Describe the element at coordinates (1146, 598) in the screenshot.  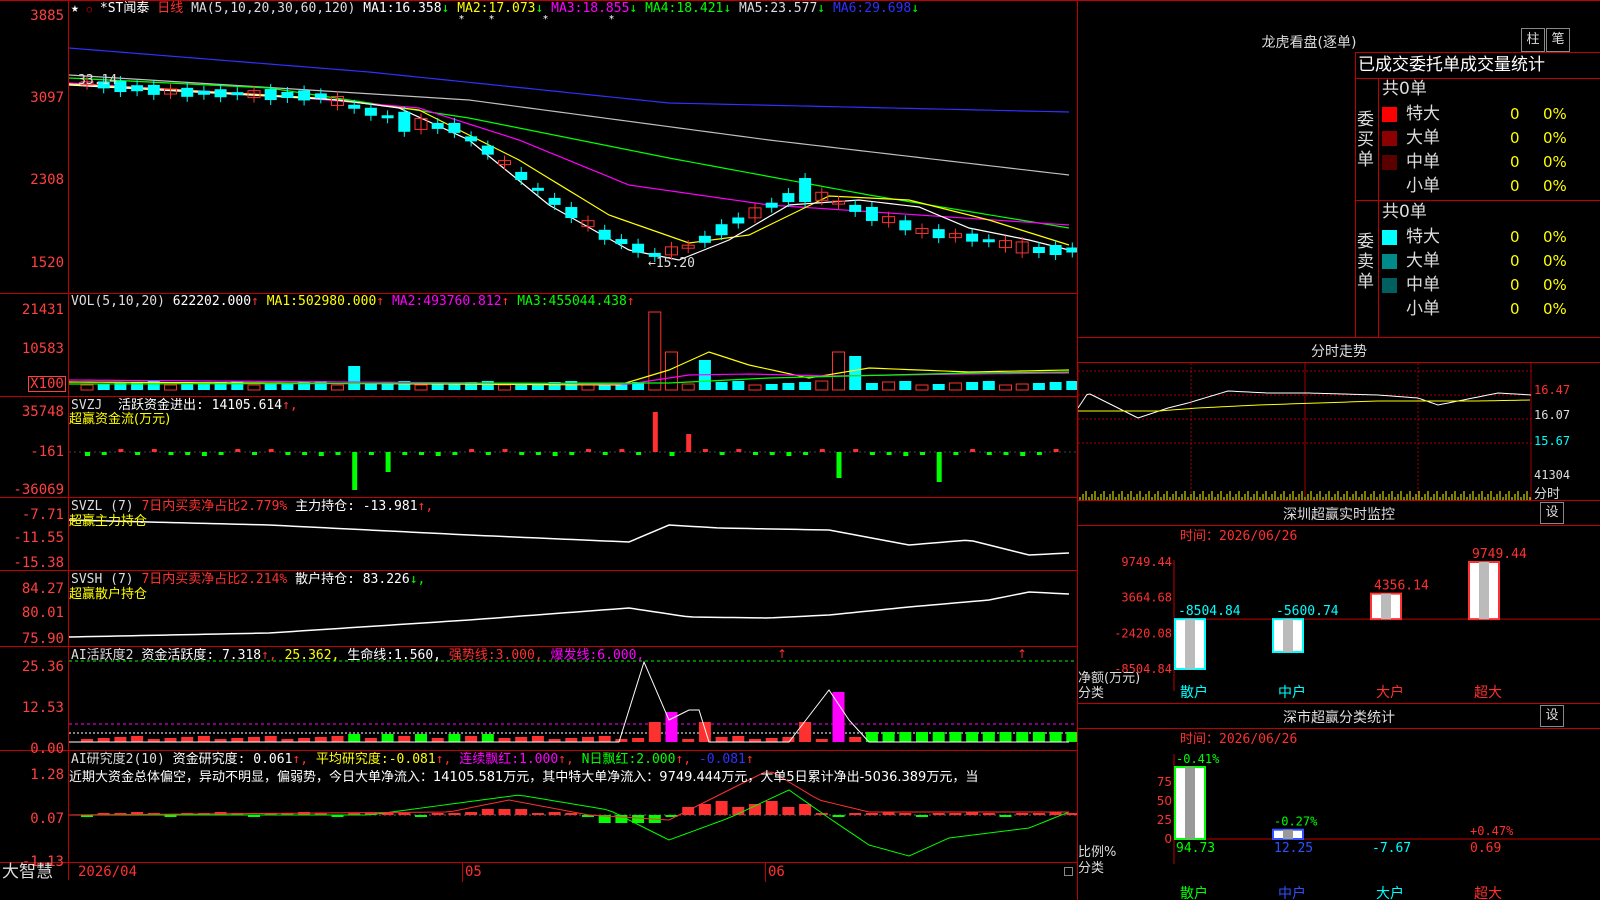
I see `monitor-y-tick: 3664.68` at that location.